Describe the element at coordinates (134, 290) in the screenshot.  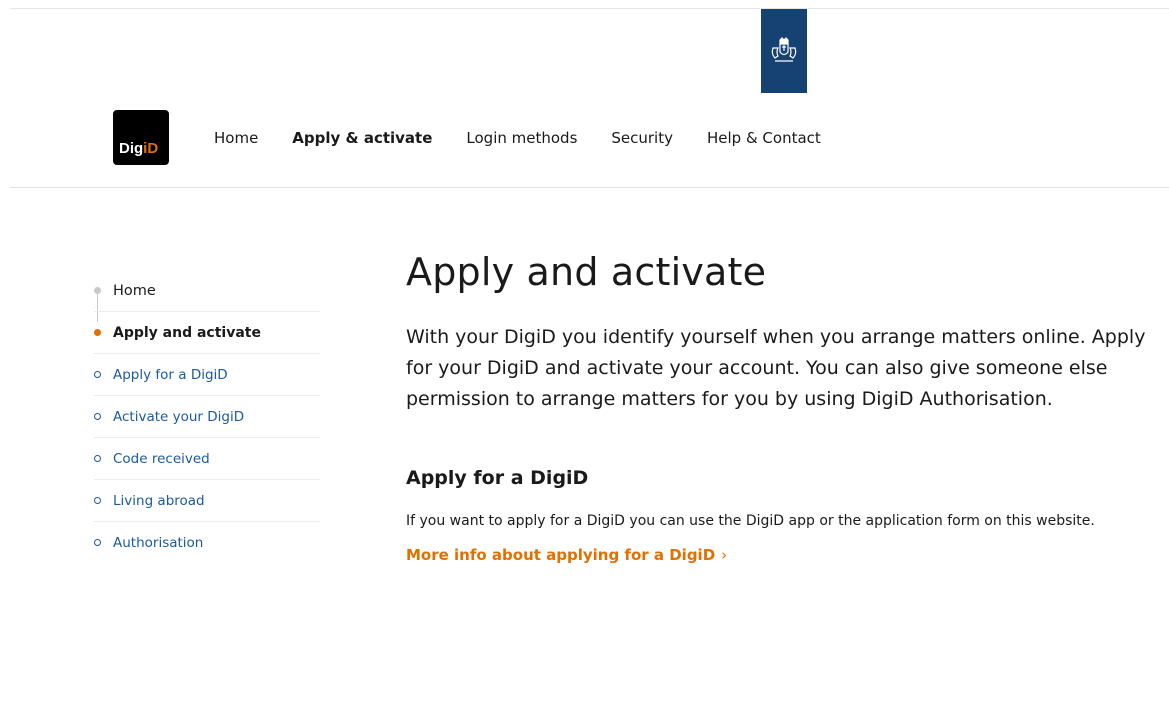
I see `sidebar-item-label: Home` at that location.